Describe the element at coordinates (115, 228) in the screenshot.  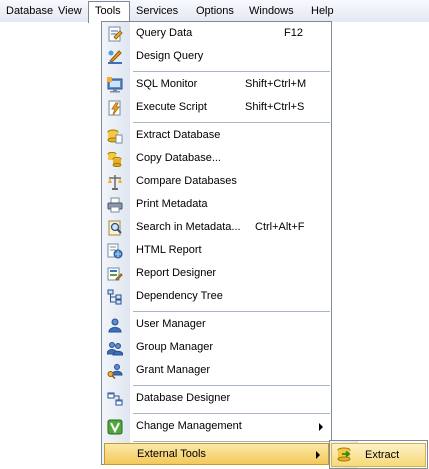
I see `search-metadata-icon` at that location.